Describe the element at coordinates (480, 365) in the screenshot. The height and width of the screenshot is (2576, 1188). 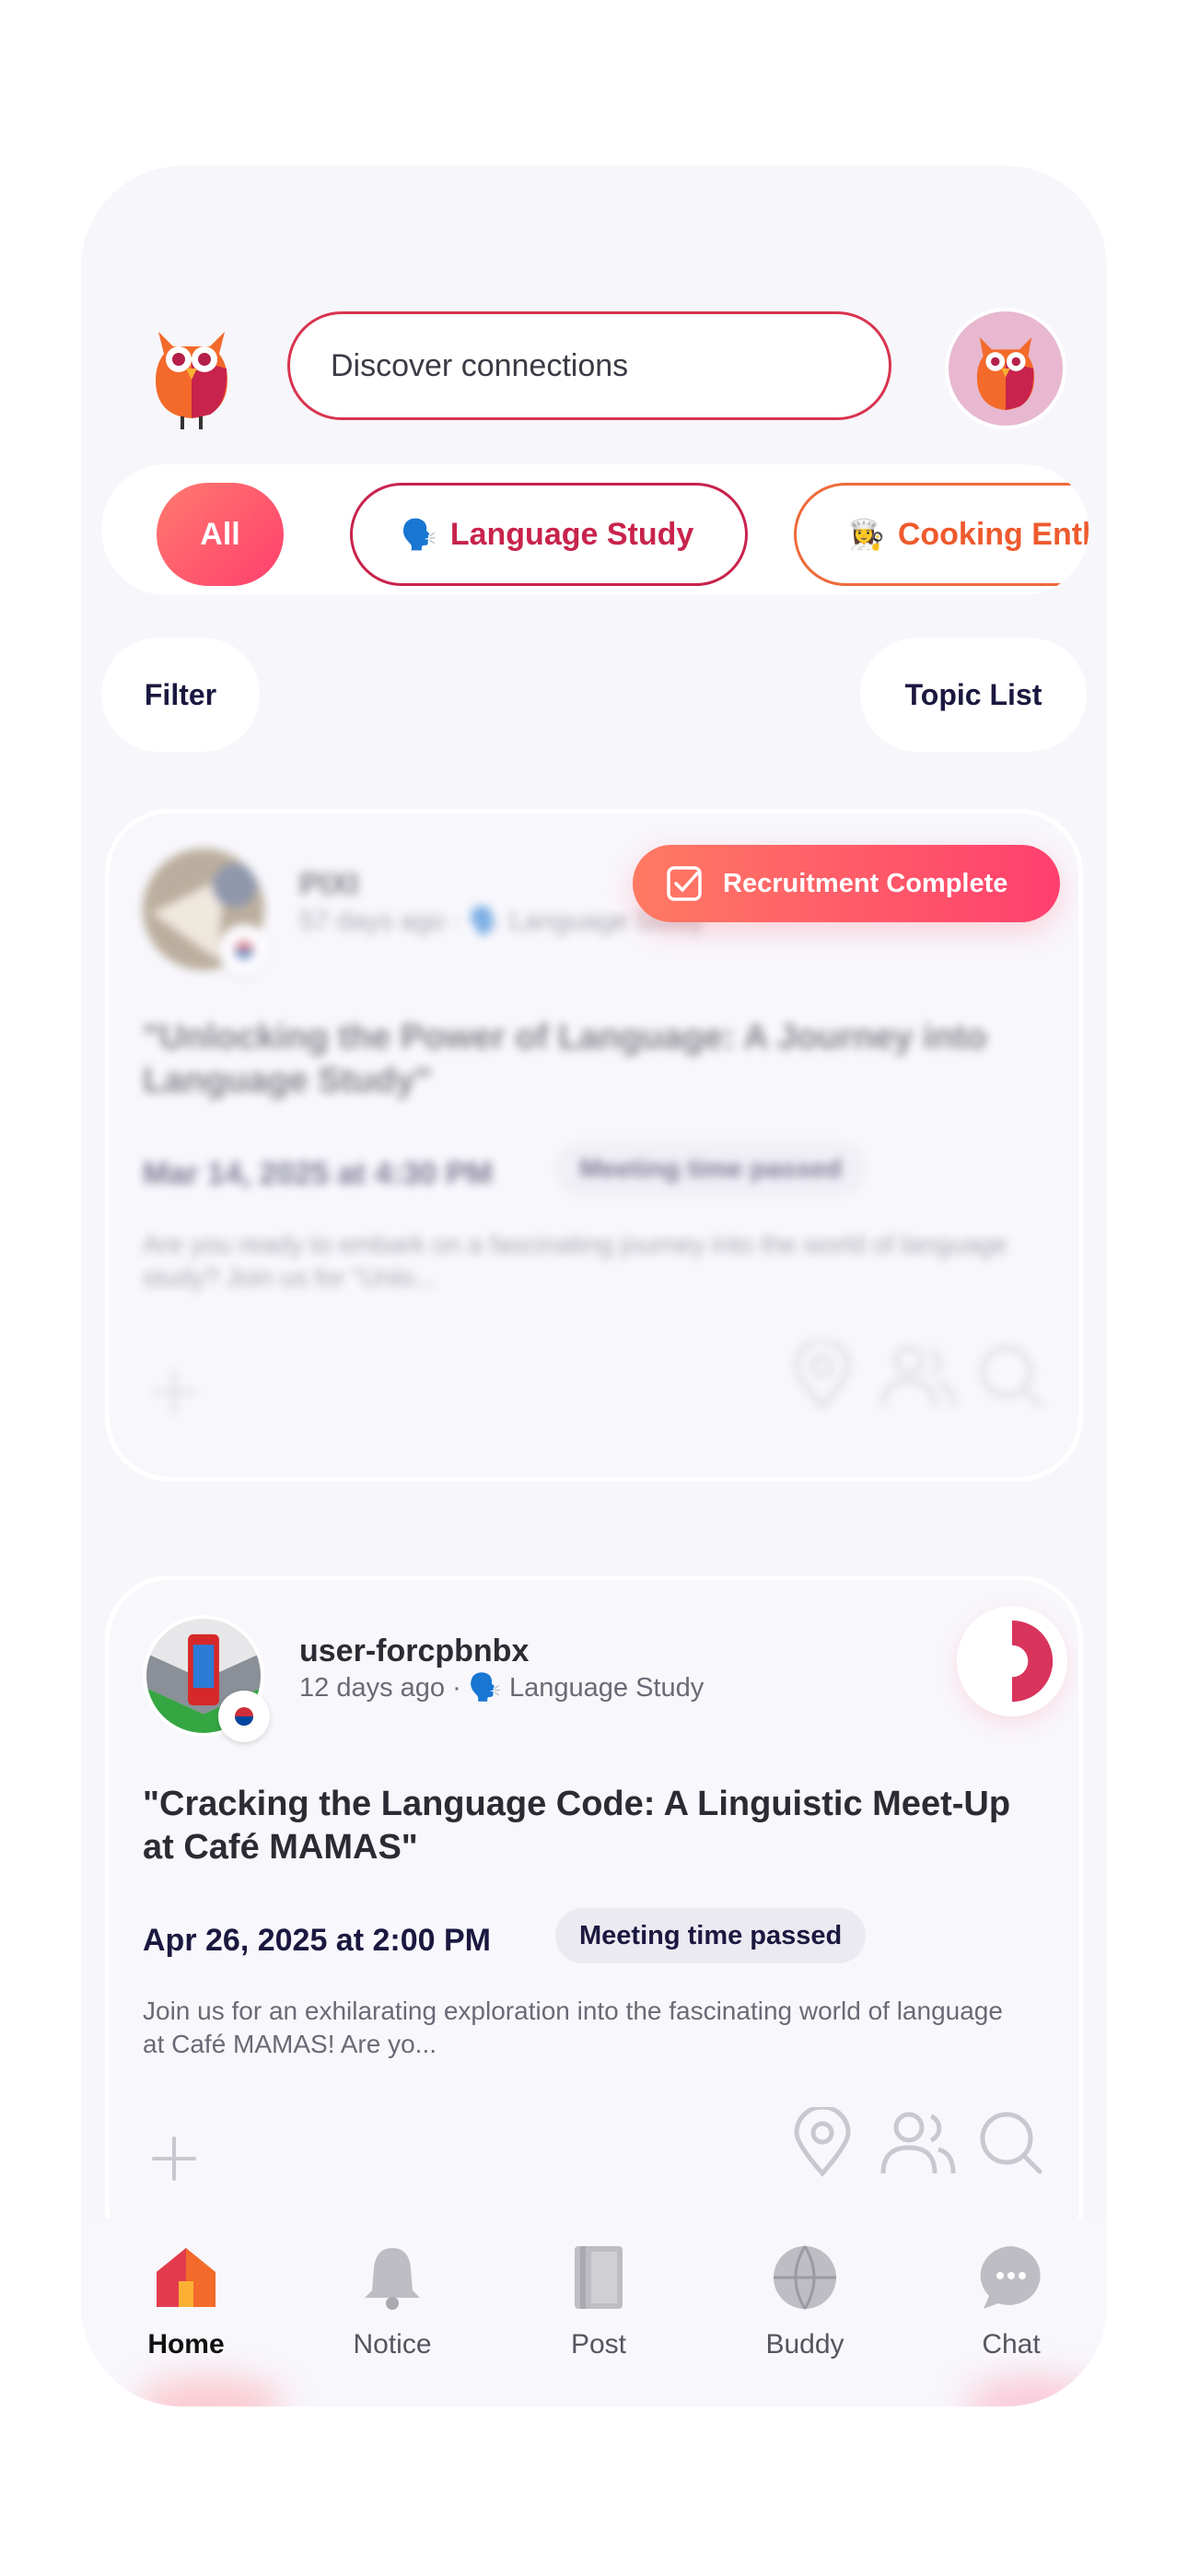
I see `search-placeholder: Discover connections` at that location.